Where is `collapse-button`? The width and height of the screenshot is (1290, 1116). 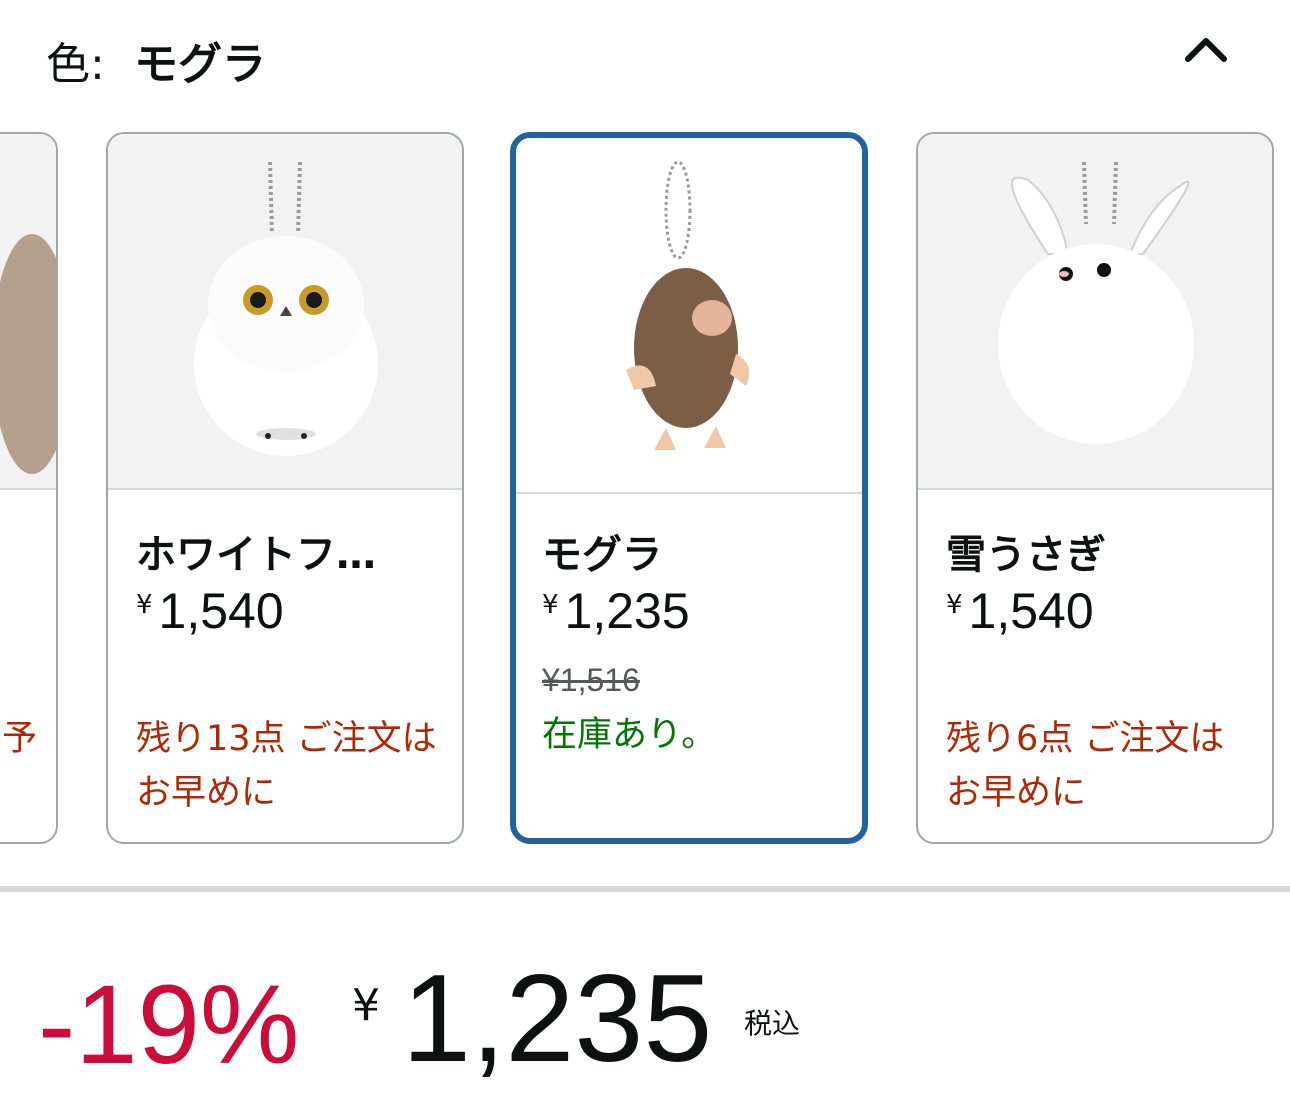 collapse-button is located at coordinates (1206, 48).